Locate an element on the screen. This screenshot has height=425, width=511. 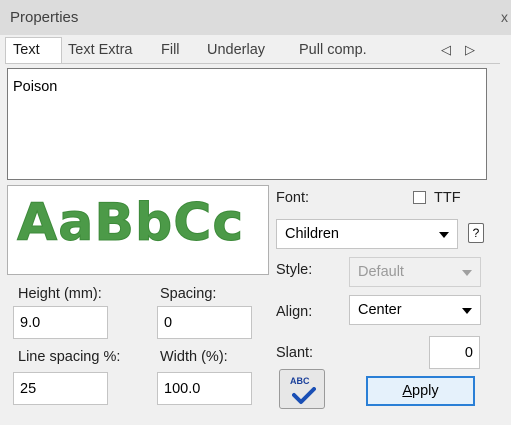
font-preview-sample: AaBbCc is located at coordinates (130, 223).